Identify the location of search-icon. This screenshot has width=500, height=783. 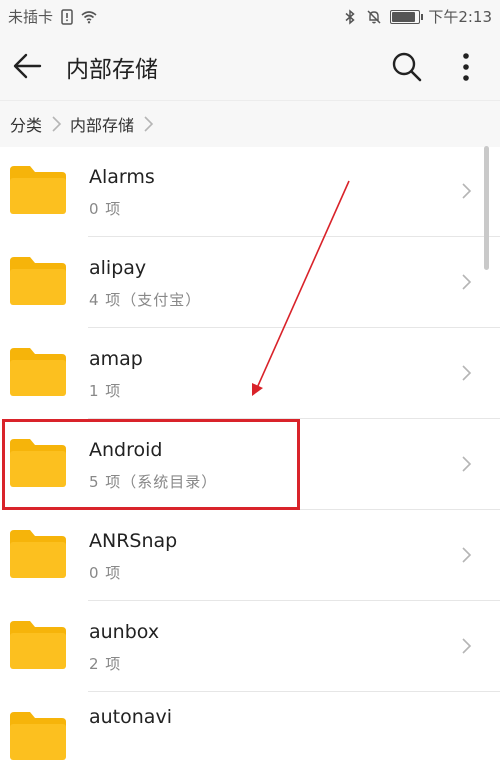
(407, 67).